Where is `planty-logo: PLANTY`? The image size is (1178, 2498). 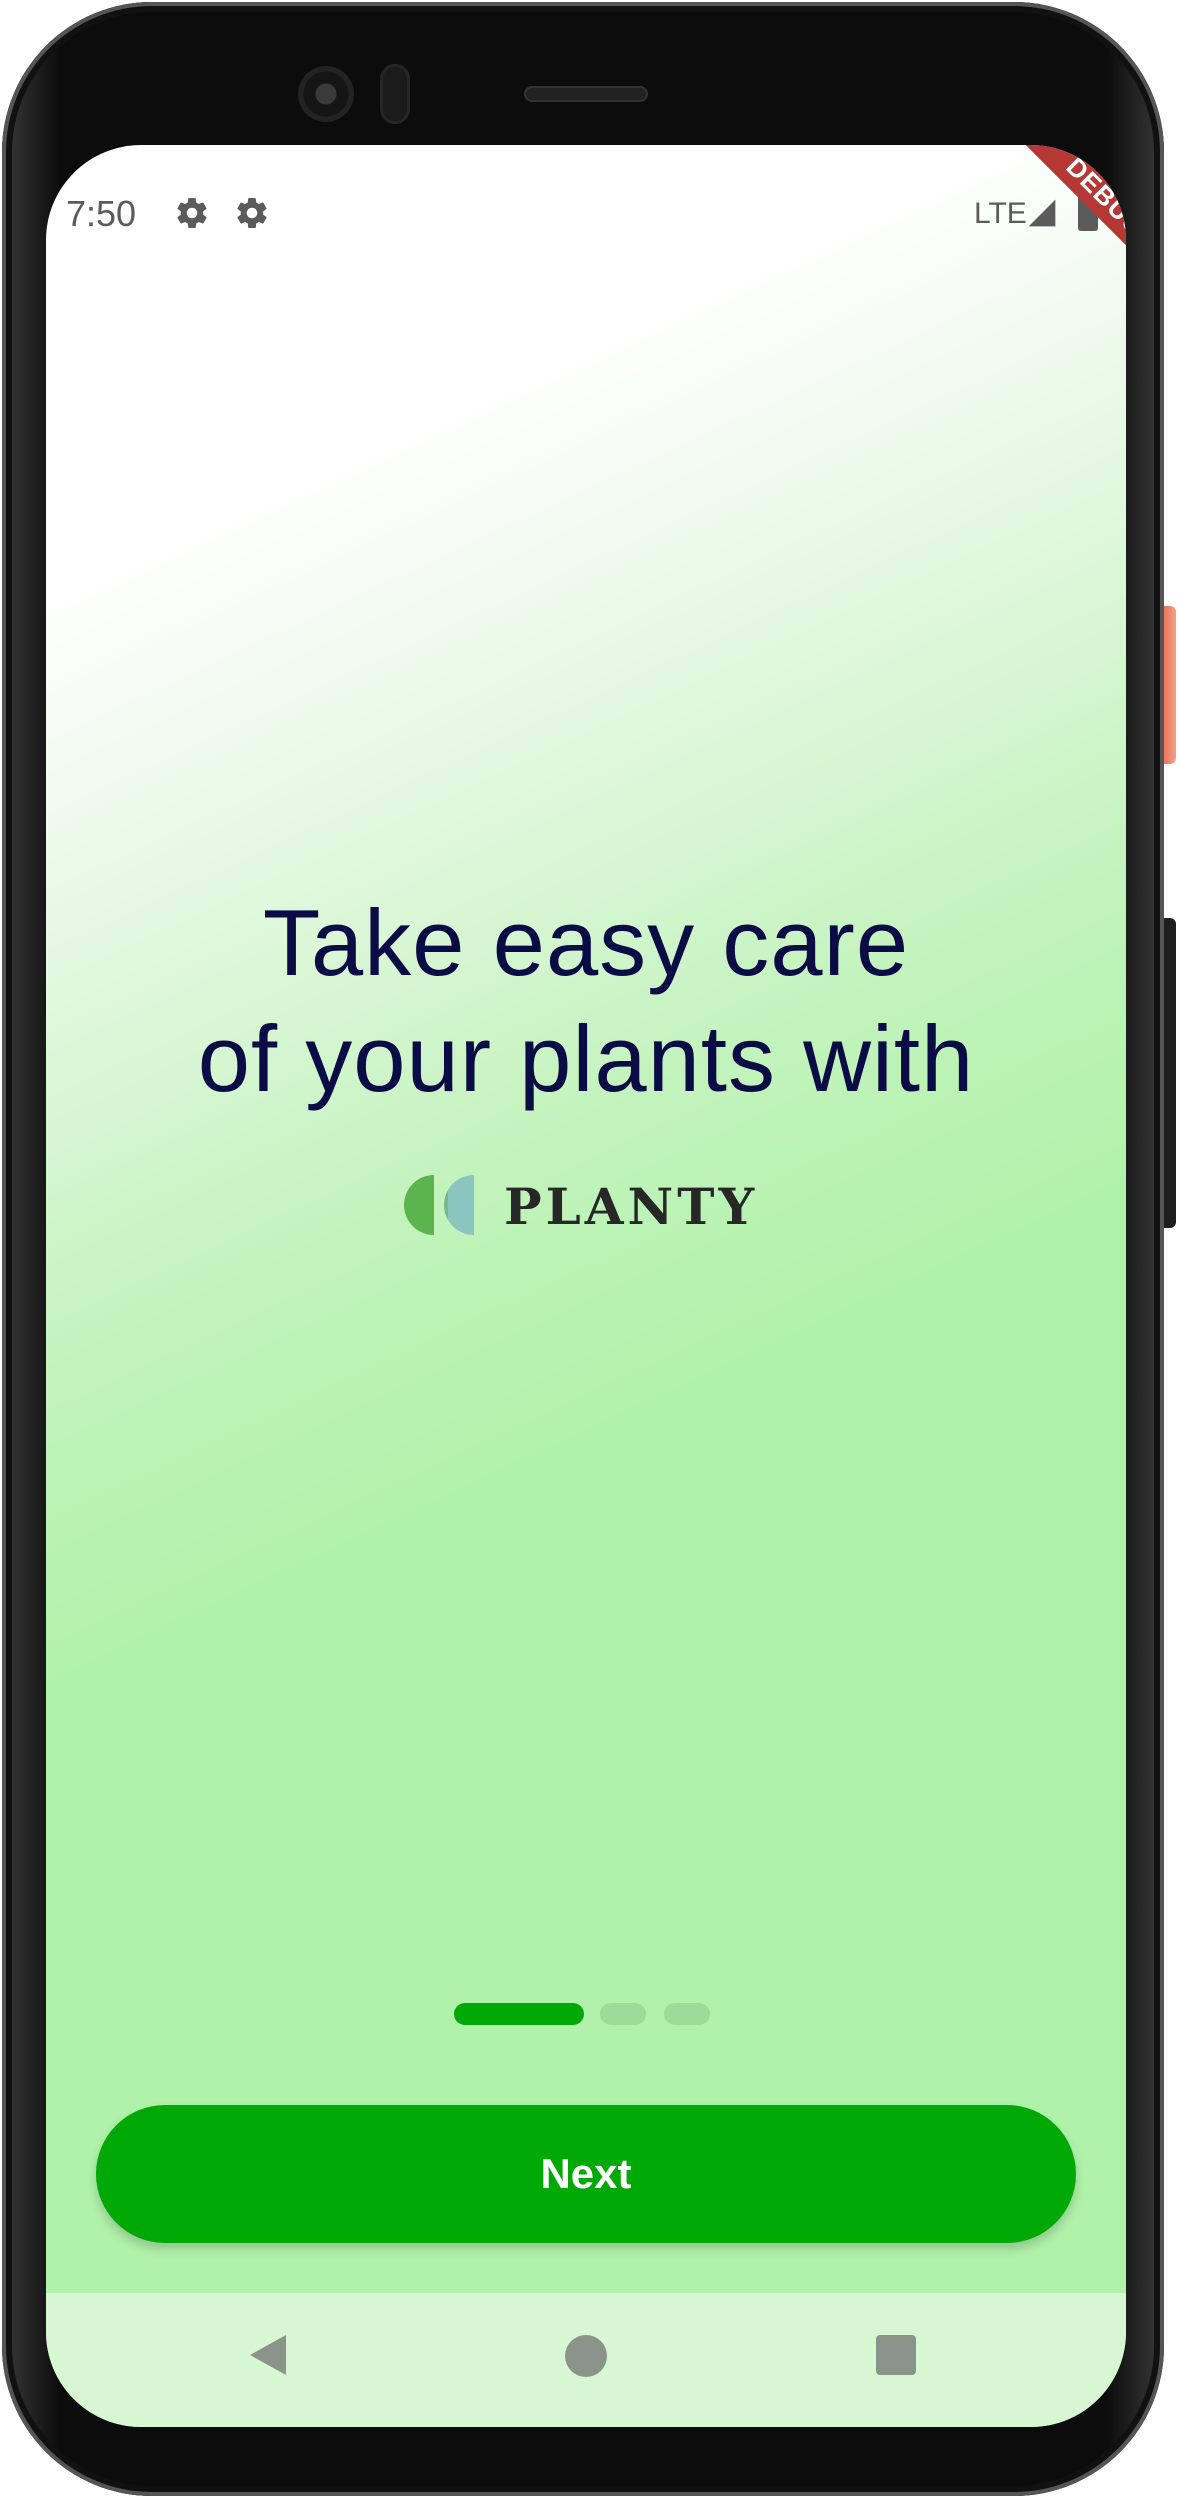
planty-logo: PLANTY is located at coordinates (590, 1205).